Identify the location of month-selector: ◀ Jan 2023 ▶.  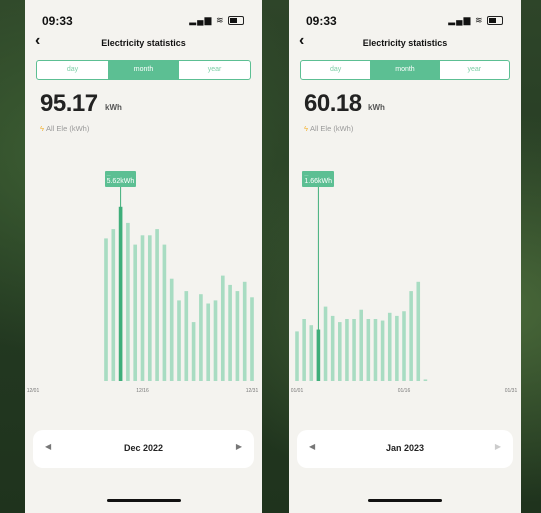
(405, 449).